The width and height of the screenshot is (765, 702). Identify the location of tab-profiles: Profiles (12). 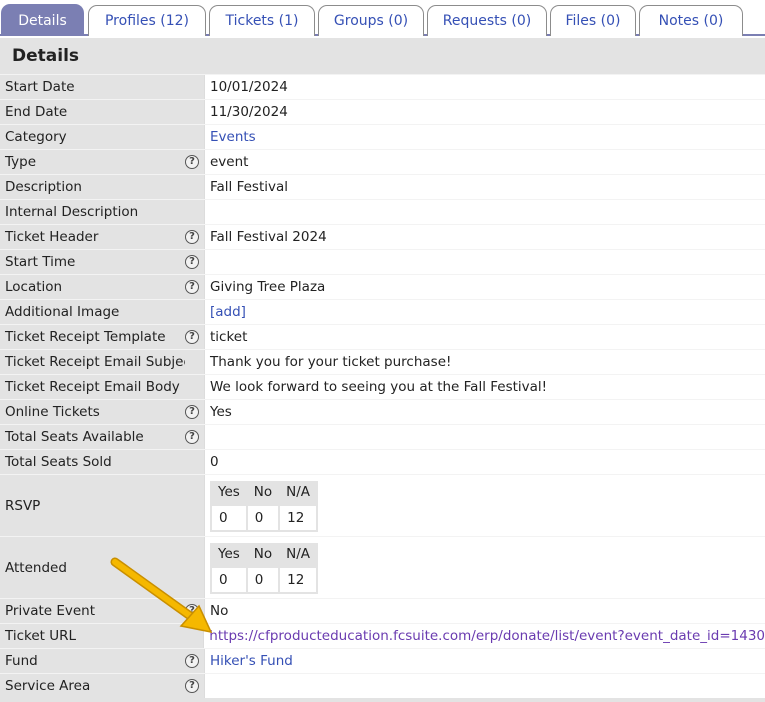
(147, 20).